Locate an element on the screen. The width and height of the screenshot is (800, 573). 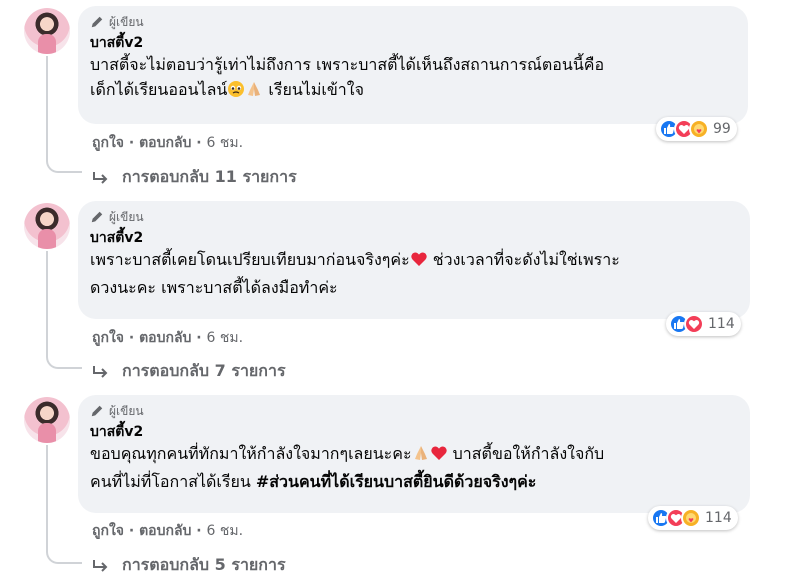
comment-line: เด็กได้เรียนออนไลน์ เรียนไม่เข้าใจ is located at coordinates (413, 91).